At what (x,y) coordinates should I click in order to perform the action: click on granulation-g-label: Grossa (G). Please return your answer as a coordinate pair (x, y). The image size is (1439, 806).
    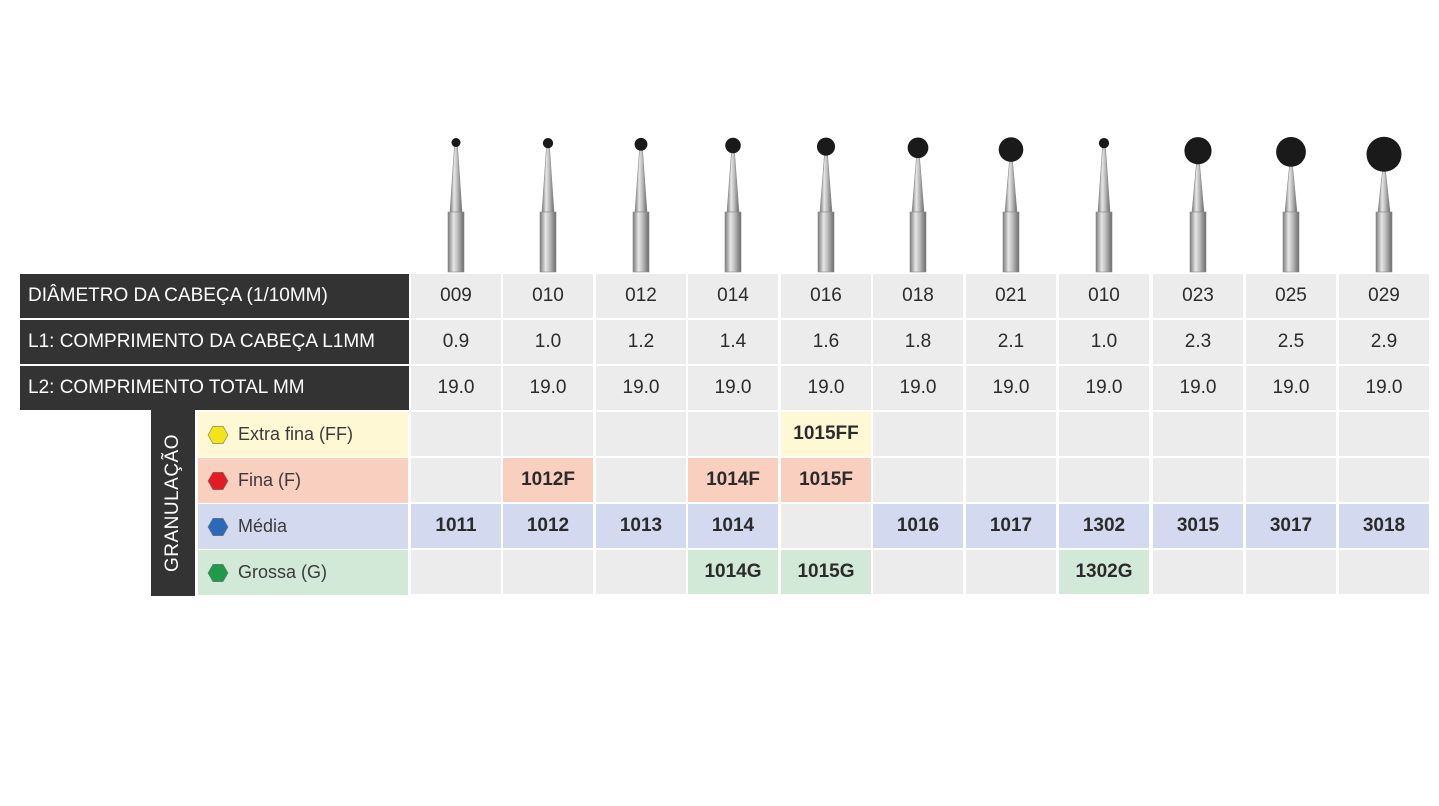
    Looking at the image, I should click on (303, 572).